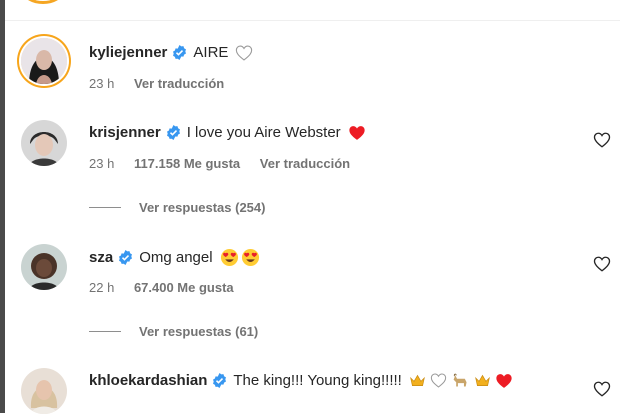  What do you see at coordinates (102, 287) in the screenshot?
I see `comment-time: 22 h` at bounding box center [102, 287].